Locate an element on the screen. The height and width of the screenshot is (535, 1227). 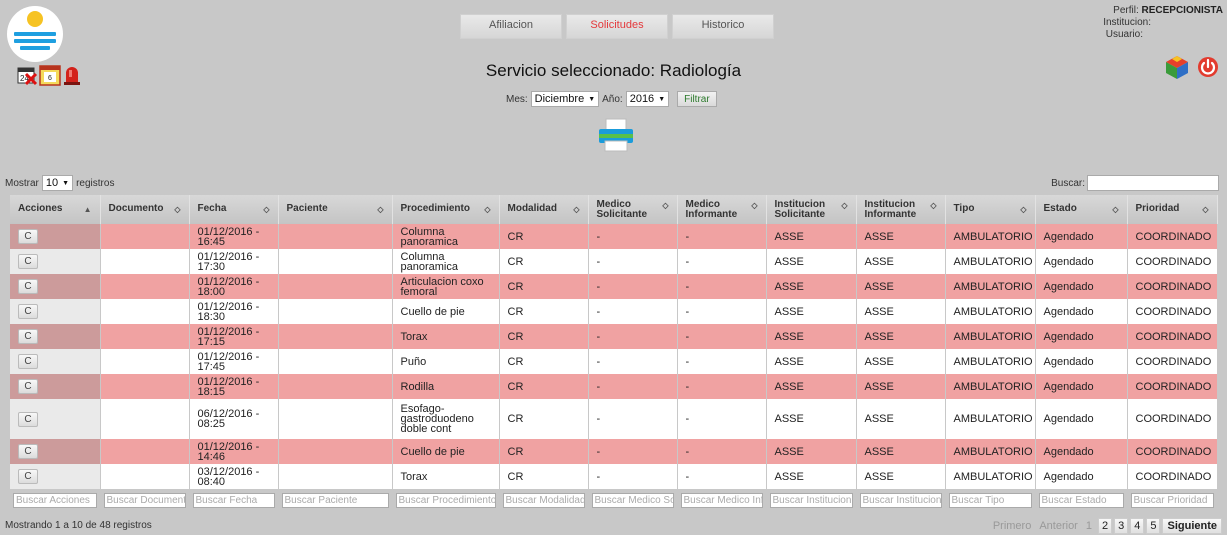
column-header: ◇ Tipo is located at coordinates (990, 209).